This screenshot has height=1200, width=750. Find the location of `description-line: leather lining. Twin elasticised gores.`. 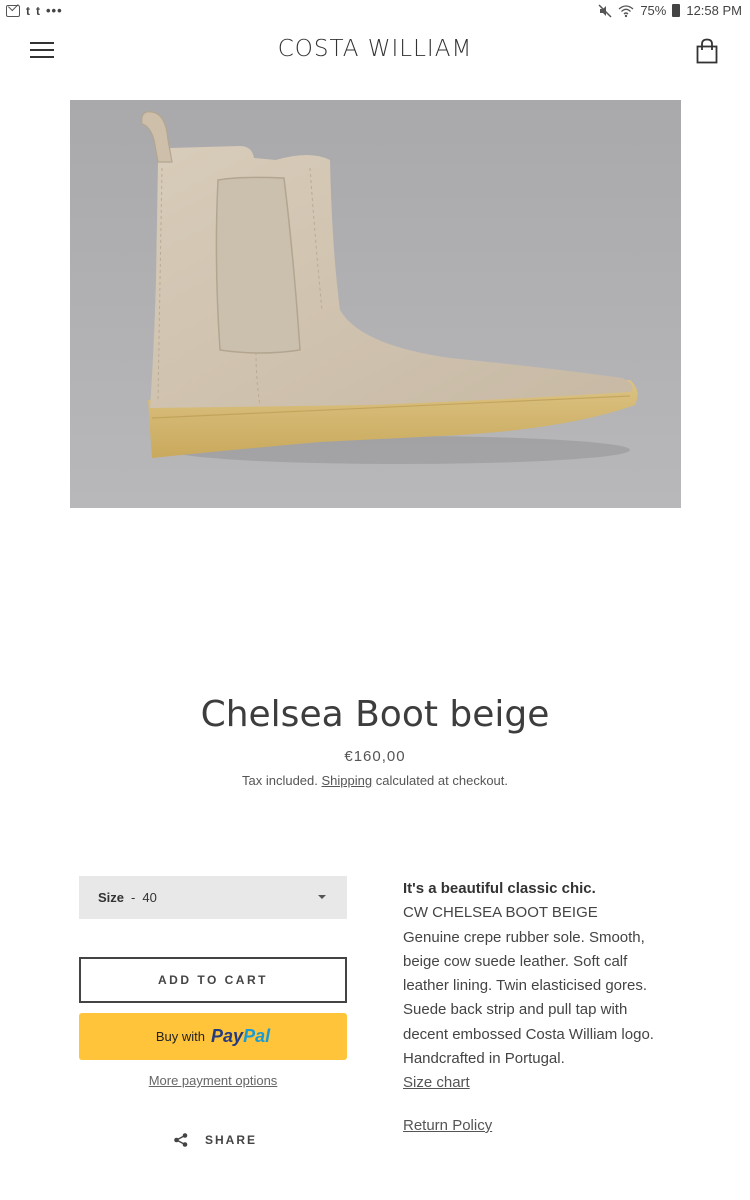

description-line: leather lining. Twin elasticised gores. is located at coordinates (525, 986).